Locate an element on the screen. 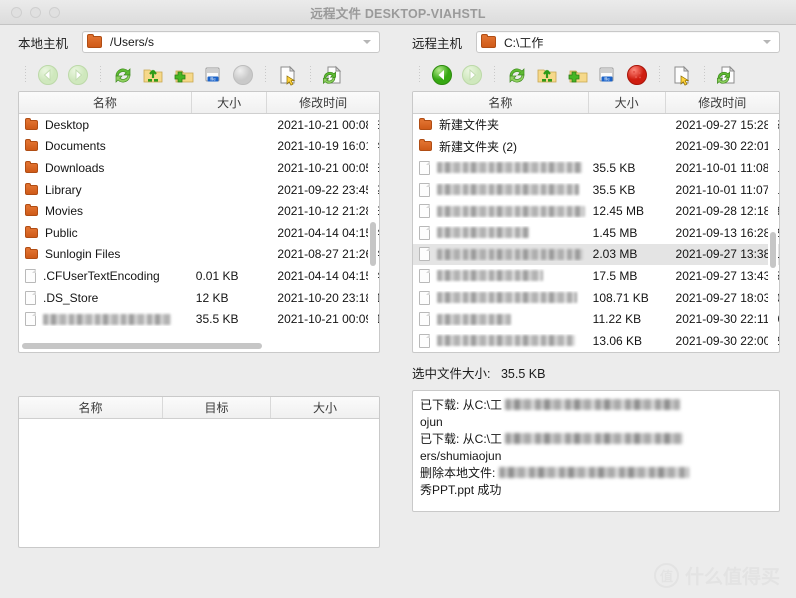 The width and height of the screenshot is (796, 598). redacted-filename is located at coordinates (474, 319).